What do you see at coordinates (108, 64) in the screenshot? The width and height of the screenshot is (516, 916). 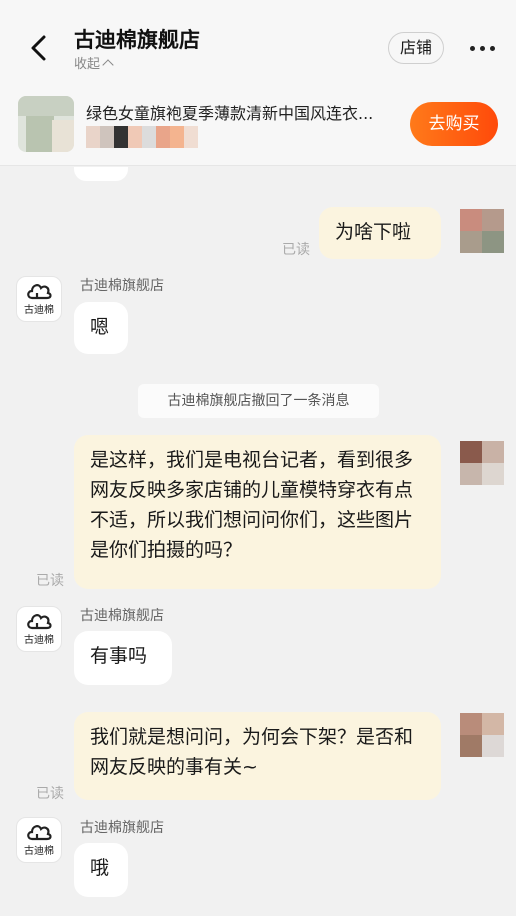 I see `chevron-up-icon` at bounding box center [108, 64].